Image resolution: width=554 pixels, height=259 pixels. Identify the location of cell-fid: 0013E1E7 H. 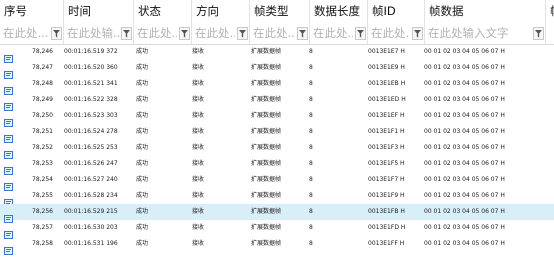
(386, 51).